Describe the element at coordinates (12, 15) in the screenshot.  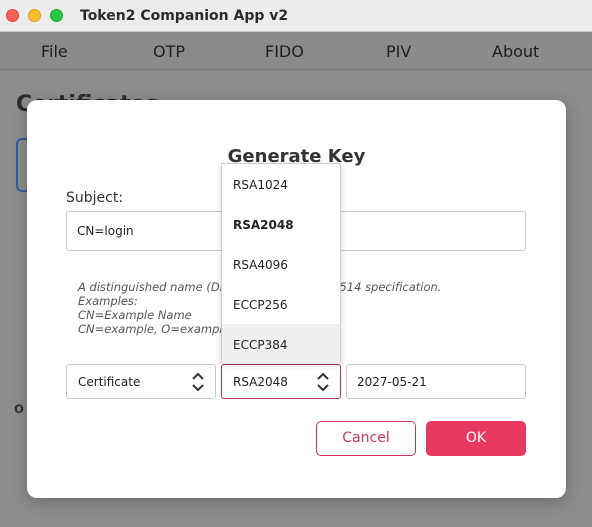
I see `close-window-button` at that location.